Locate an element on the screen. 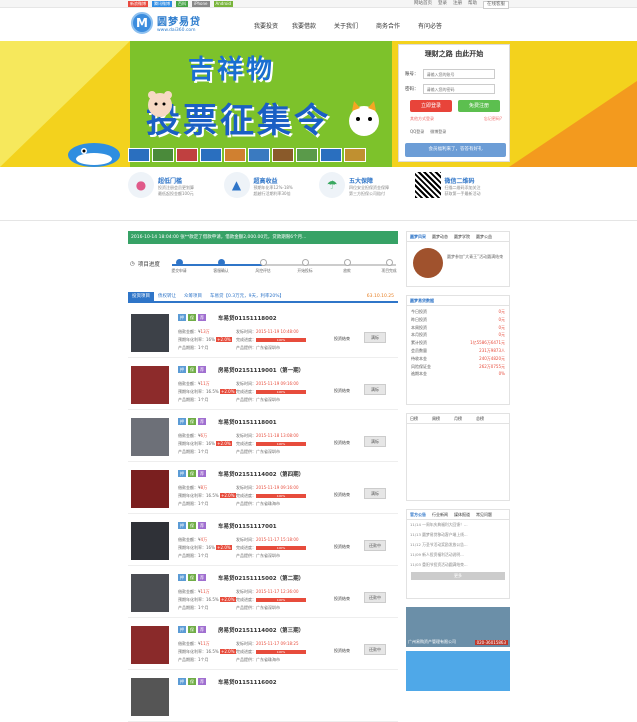 The image size is (637, 722). help-link: 帮助 is located at coordinates (472, 5).